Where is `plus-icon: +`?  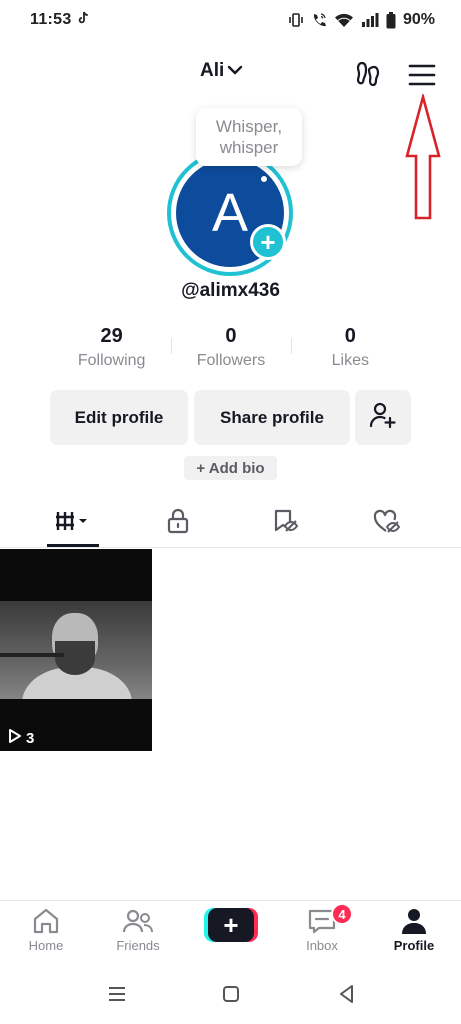
plus-icon: + is located at coordinates (231, 925).